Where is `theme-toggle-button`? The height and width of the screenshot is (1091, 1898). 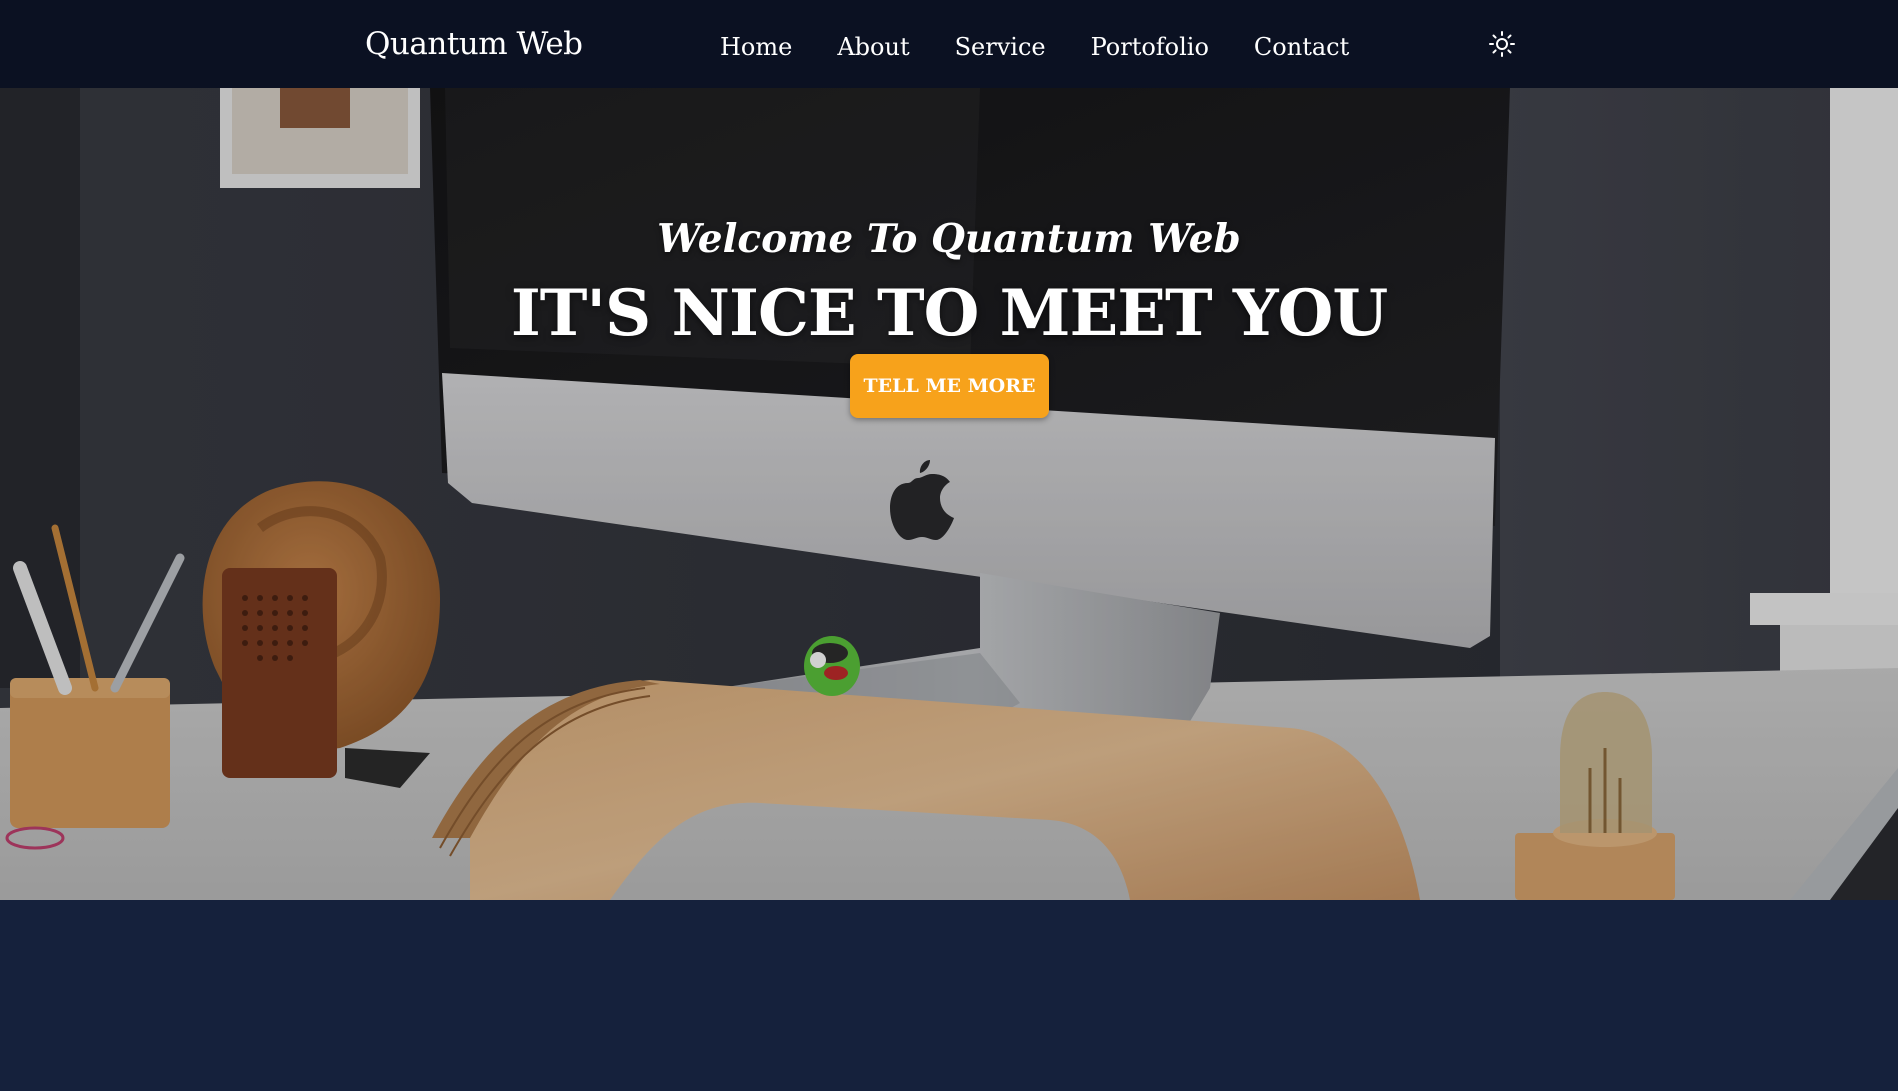
theme-toggle-button is located at coordinates (1502, 44).